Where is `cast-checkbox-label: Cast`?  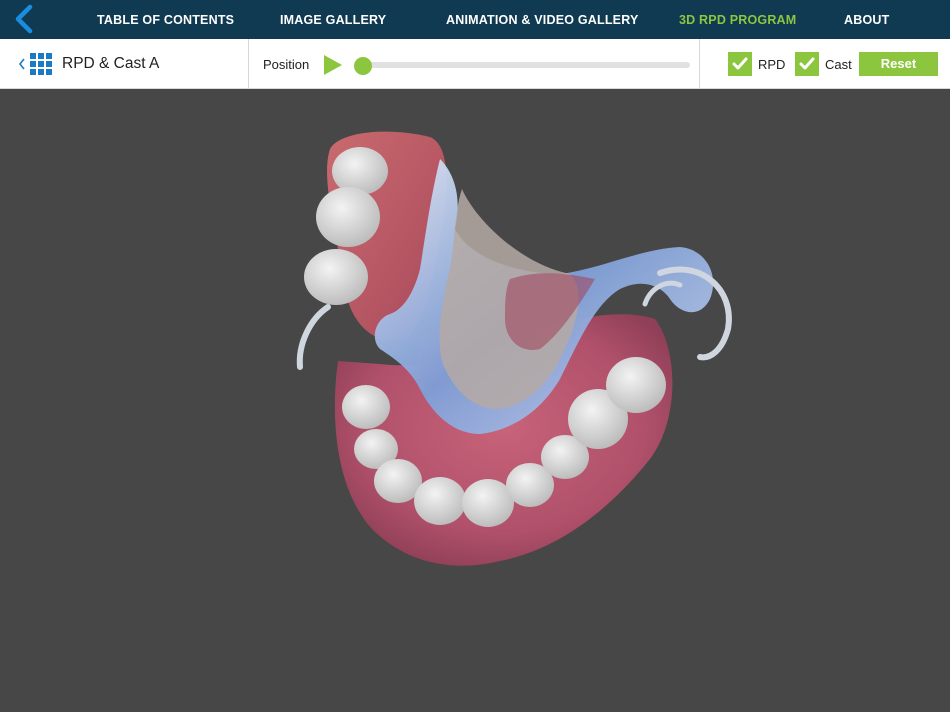
cast-checkbox-label: Cast is located at coordinates (838, 64).